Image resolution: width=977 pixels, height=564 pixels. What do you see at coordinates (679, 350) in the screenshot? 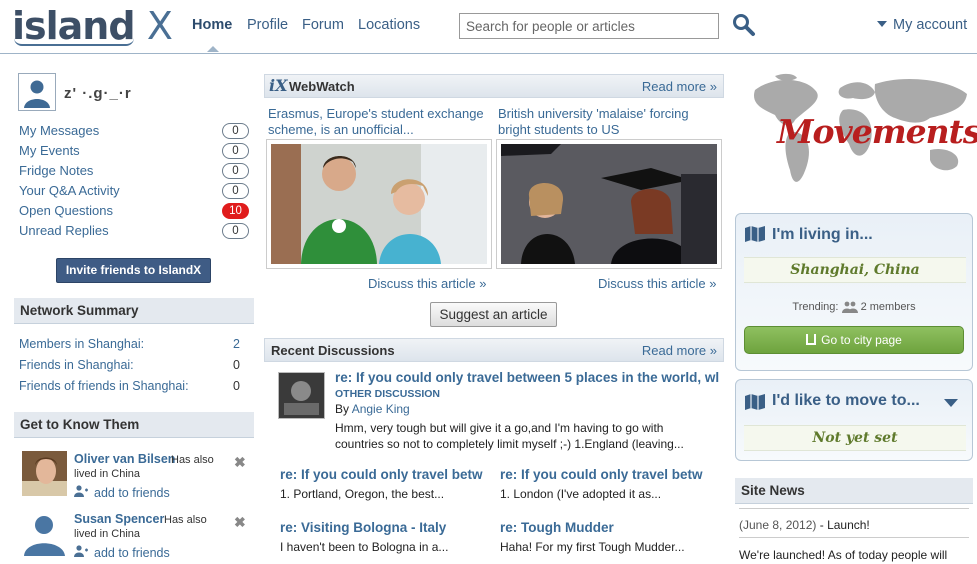
I see `discussions-read-more: Read more »` at bounding box center [679, 350].